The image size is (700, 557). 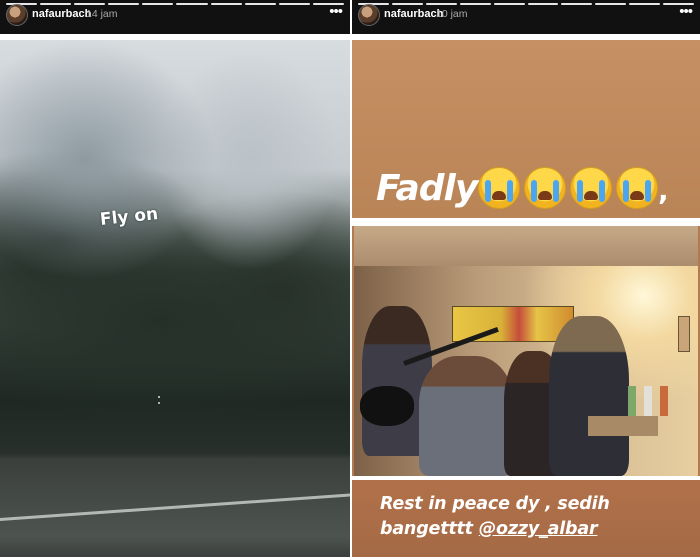 I want to click on bottles, so click(x=648, y=401).